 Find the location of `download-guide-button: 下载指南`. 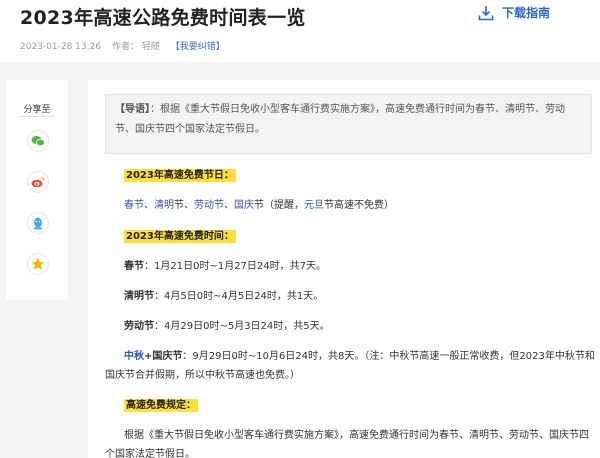

download-guide-button: 下载指南 is located at coordinates (514, 12).